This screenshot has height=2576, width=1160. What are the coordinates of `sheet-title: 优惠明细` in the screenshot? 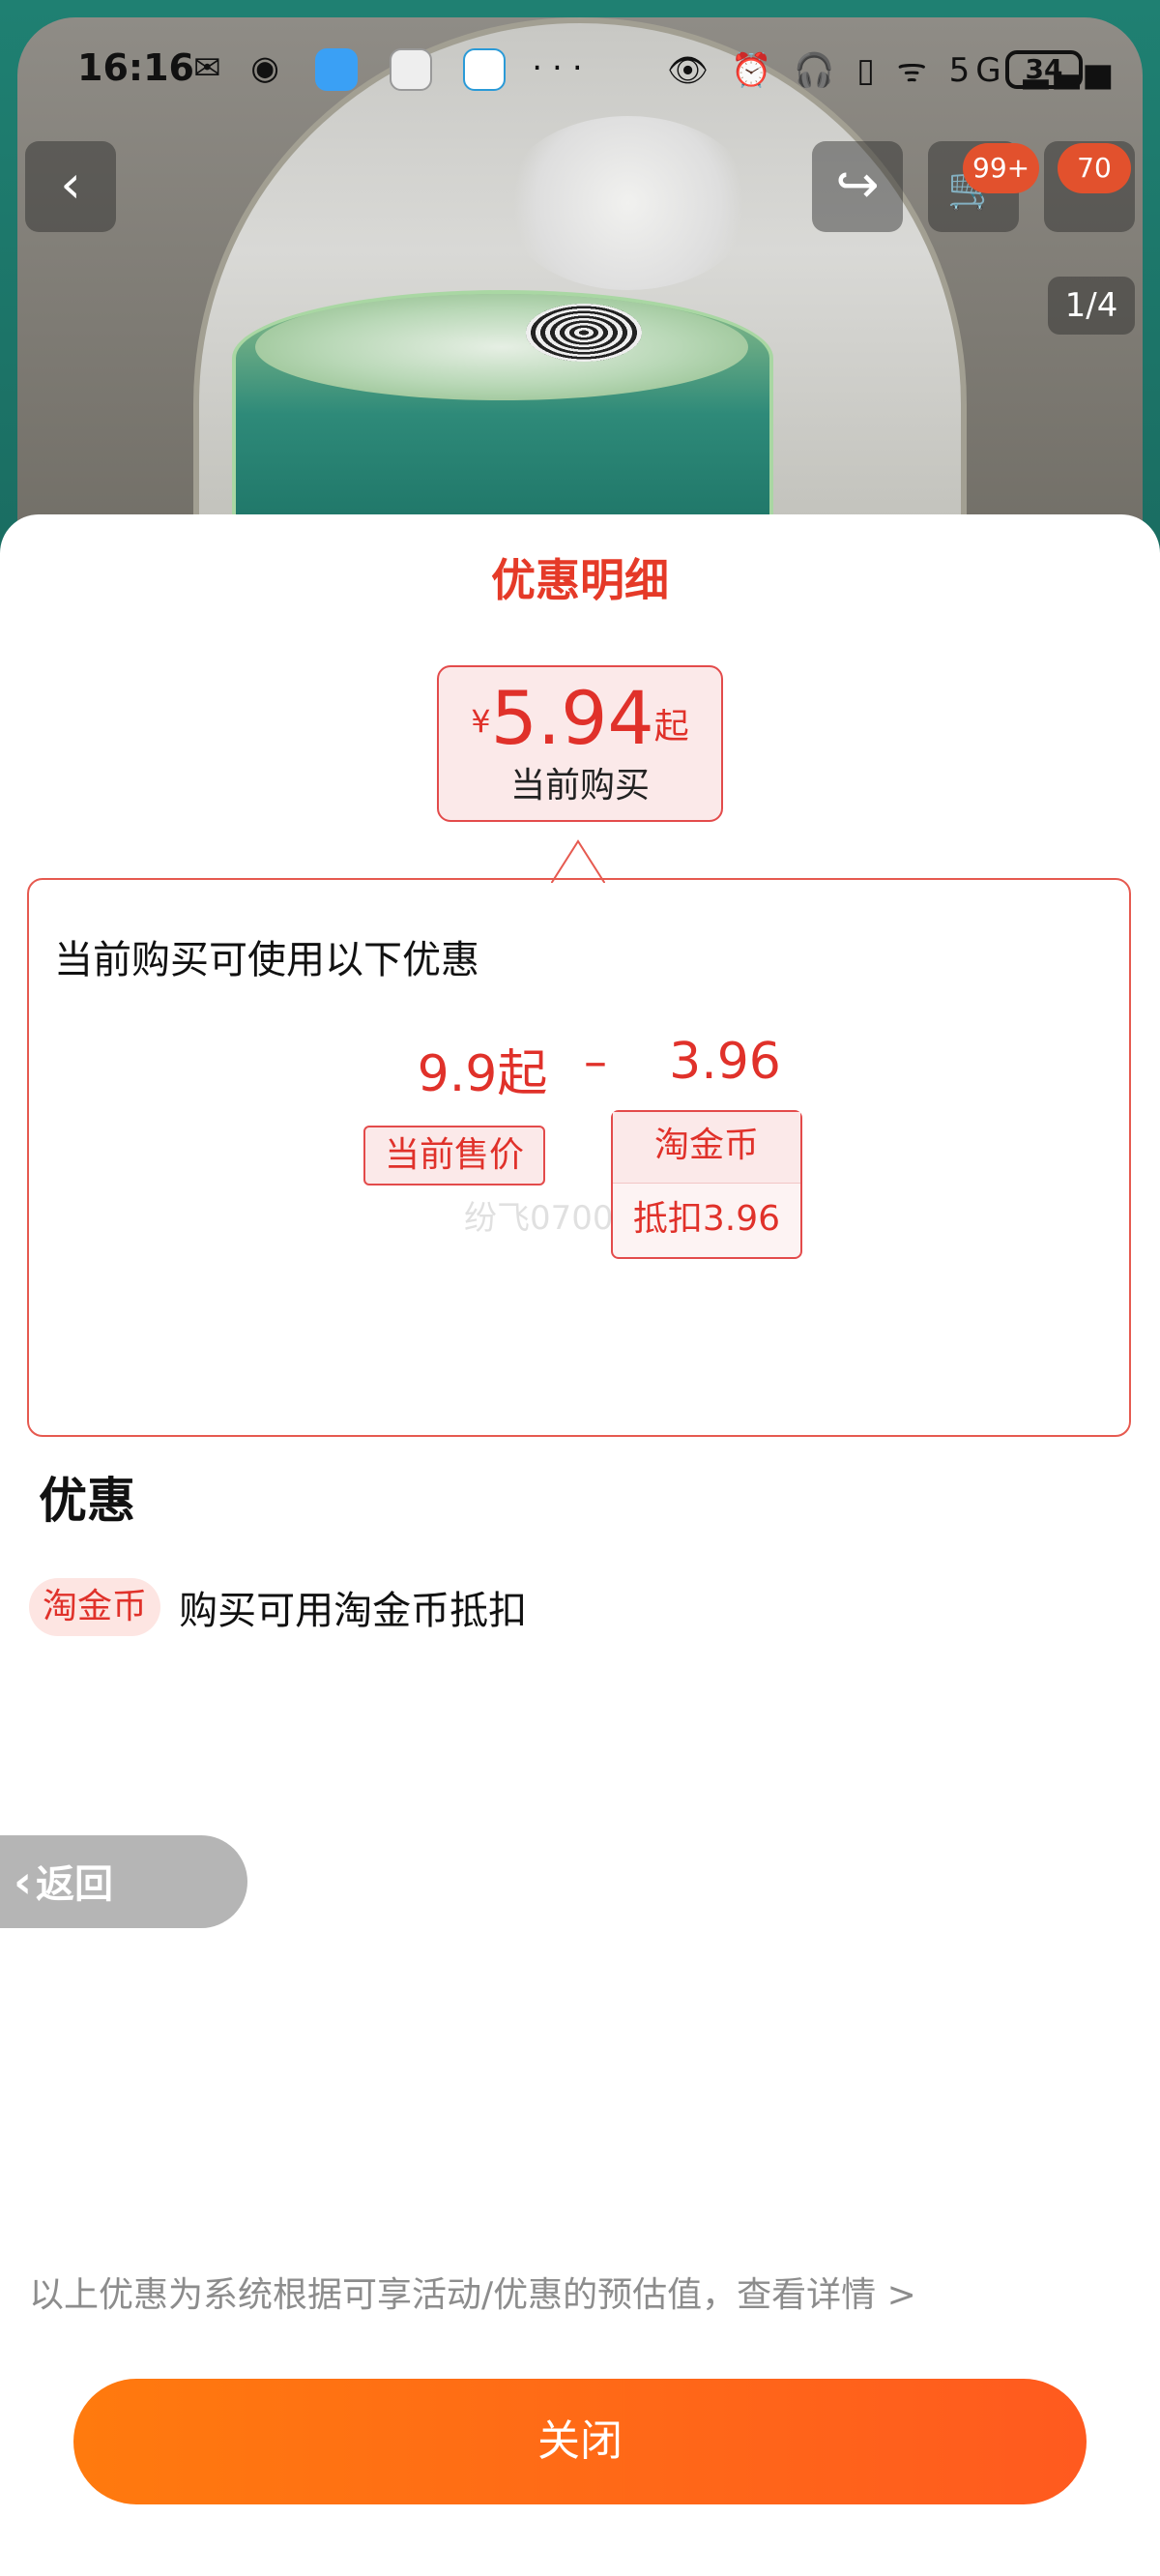 It's located at (580, 580).